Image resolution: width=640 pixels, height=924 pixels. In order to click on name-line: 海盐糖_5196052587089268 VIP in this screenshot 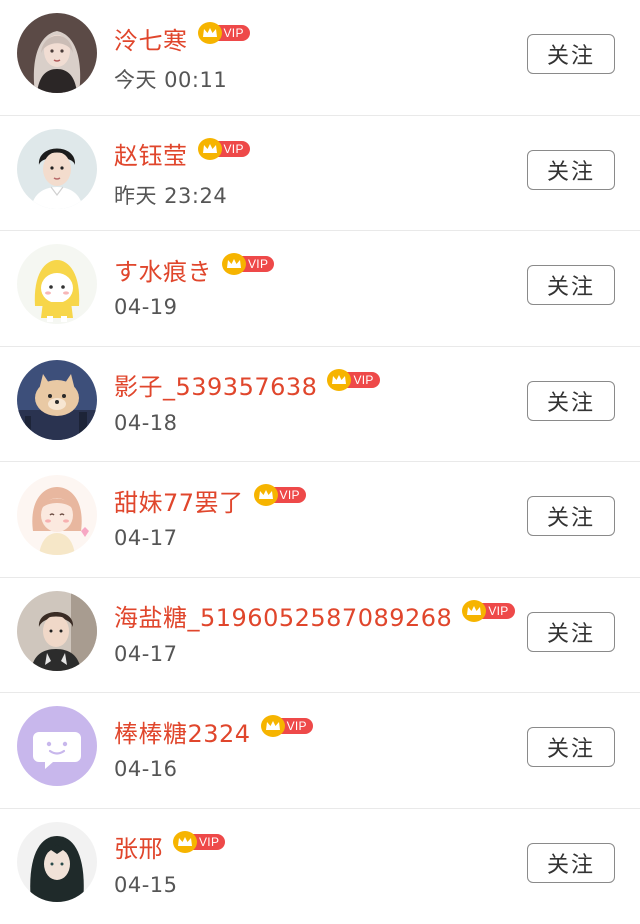, I will do `click(314, 616)`.